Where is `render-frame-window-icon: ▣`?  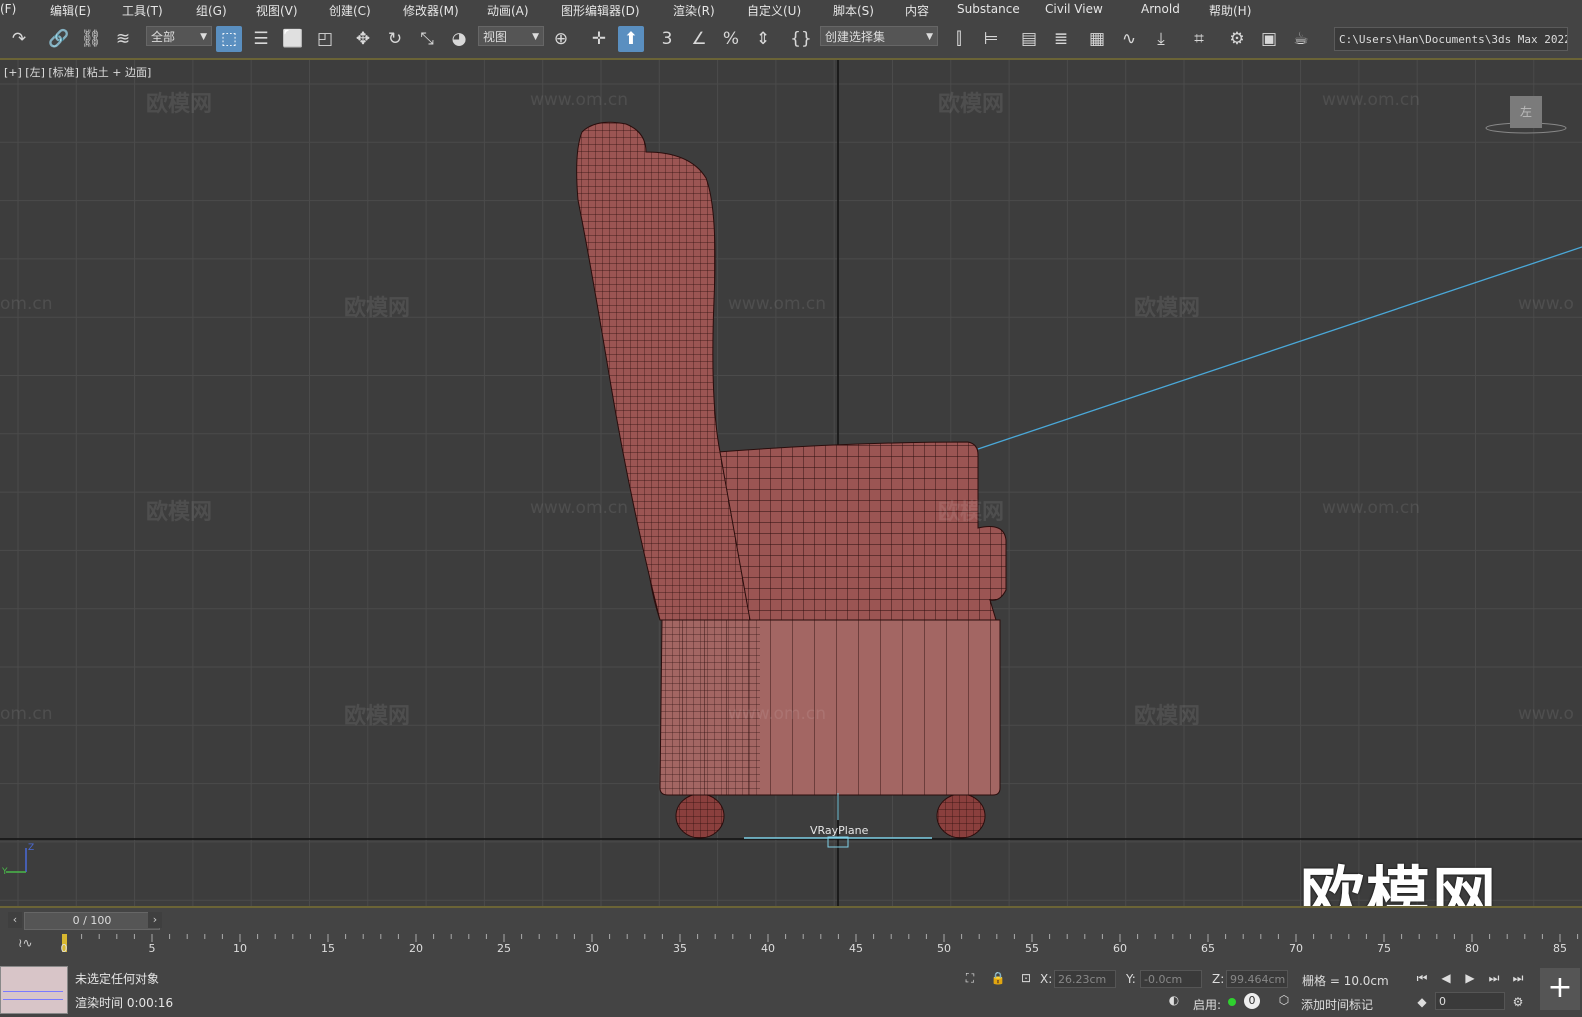 render-frame-window-icon: ▣ is located at coordinates (1269, 39).